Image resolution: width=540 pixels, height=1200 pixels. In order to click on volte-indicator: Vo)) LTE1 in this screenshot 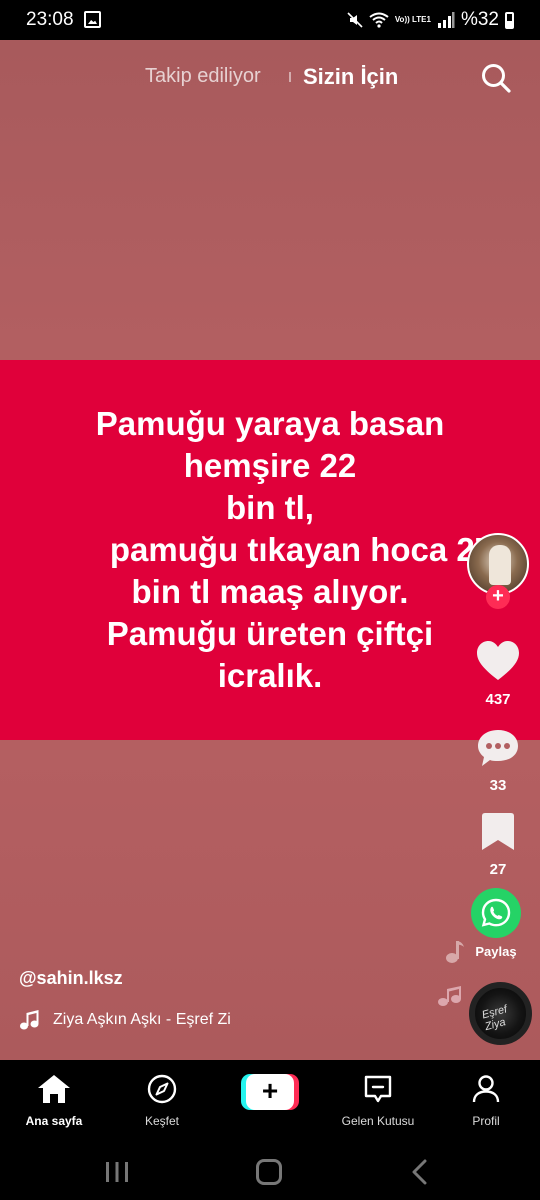, I will do `click(412, 19)`.